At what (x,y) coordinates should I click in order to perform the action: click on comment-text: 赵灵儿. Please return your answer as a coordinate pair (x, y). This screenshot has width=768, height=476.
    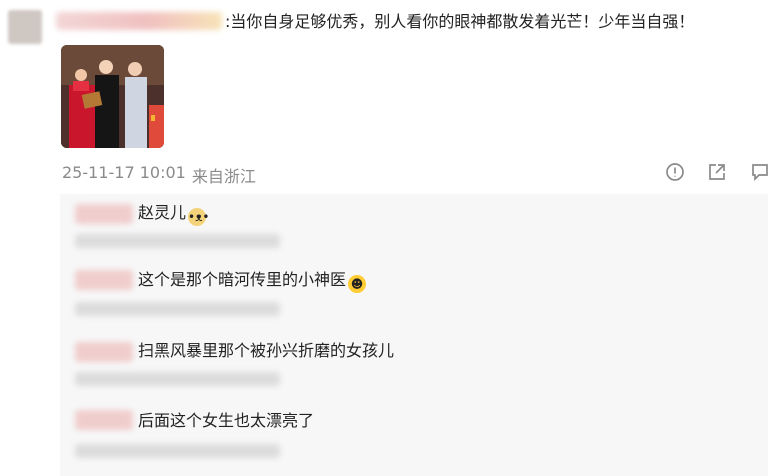
    Looking at the image, I should click on (162, 212).